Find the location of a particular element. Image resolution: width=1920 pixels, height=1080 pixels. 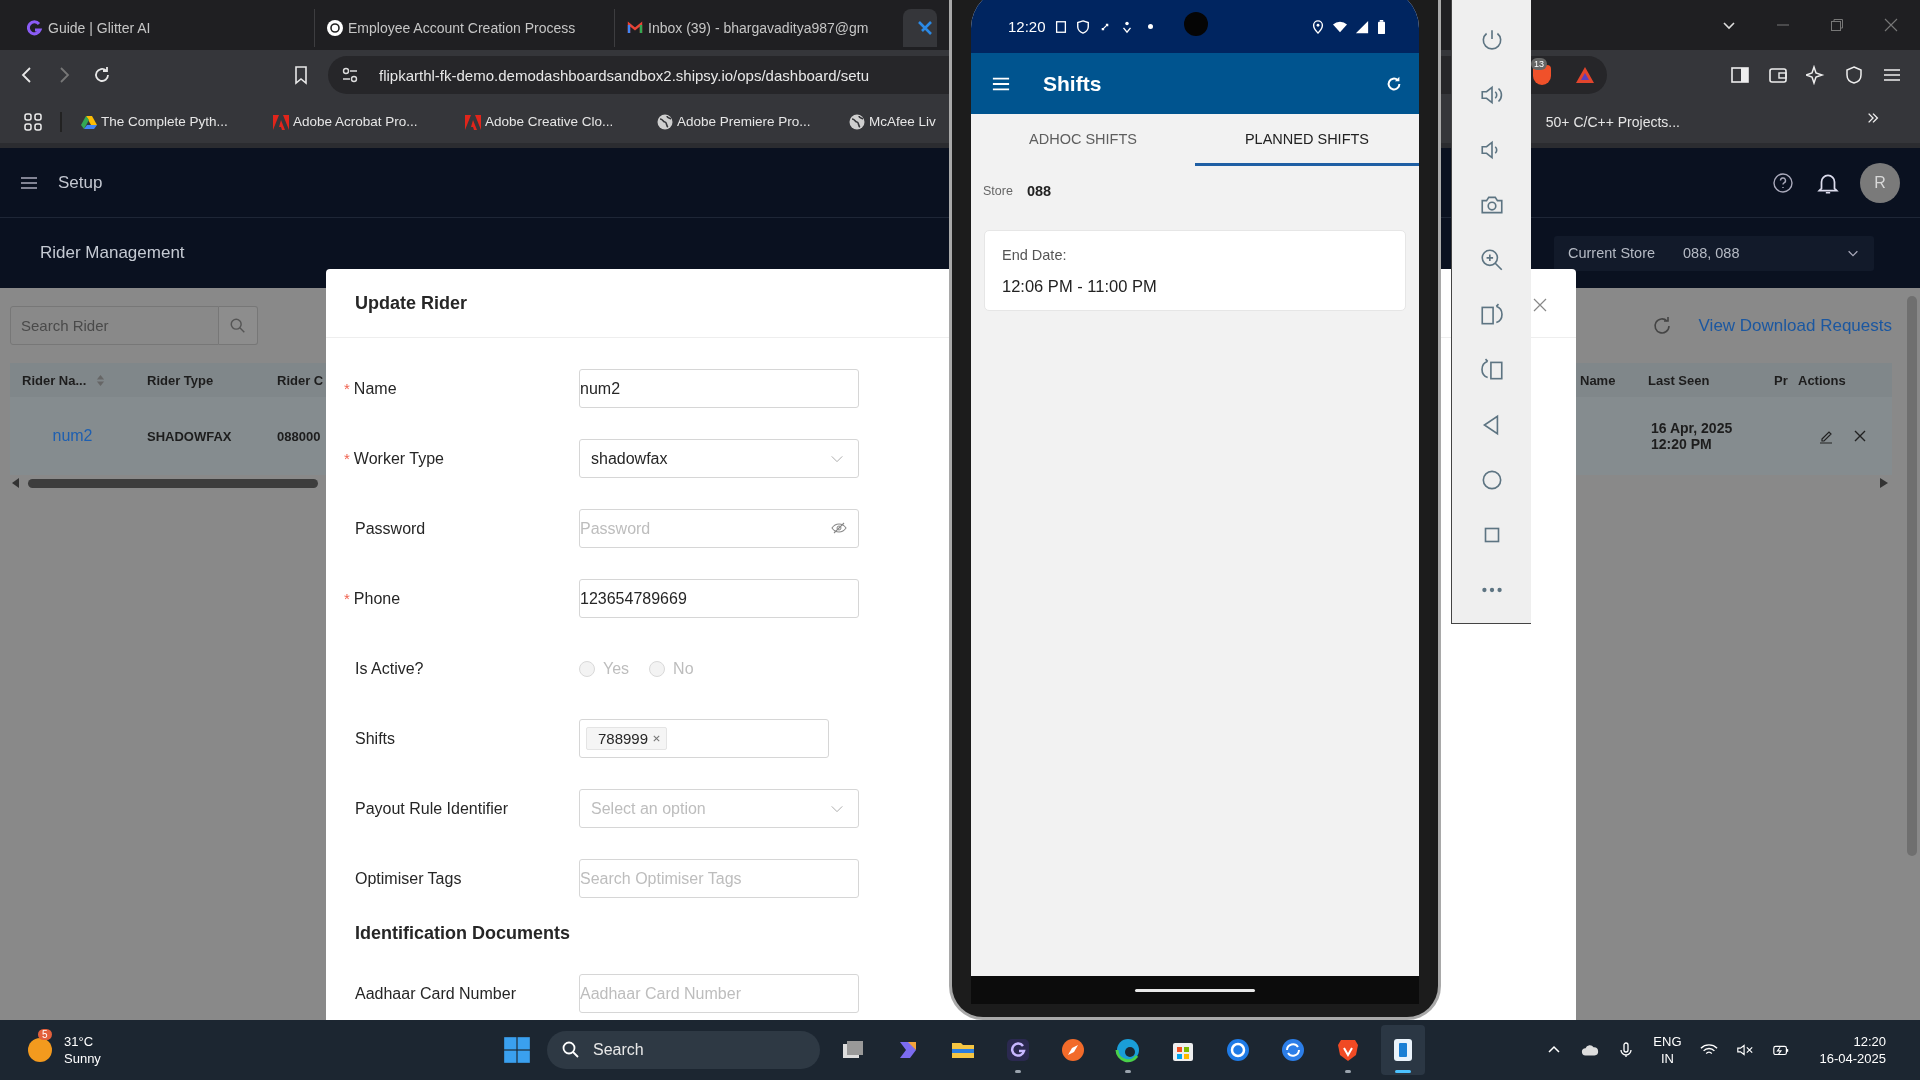

field-label: Shifts is located at coordinates (375, 738).